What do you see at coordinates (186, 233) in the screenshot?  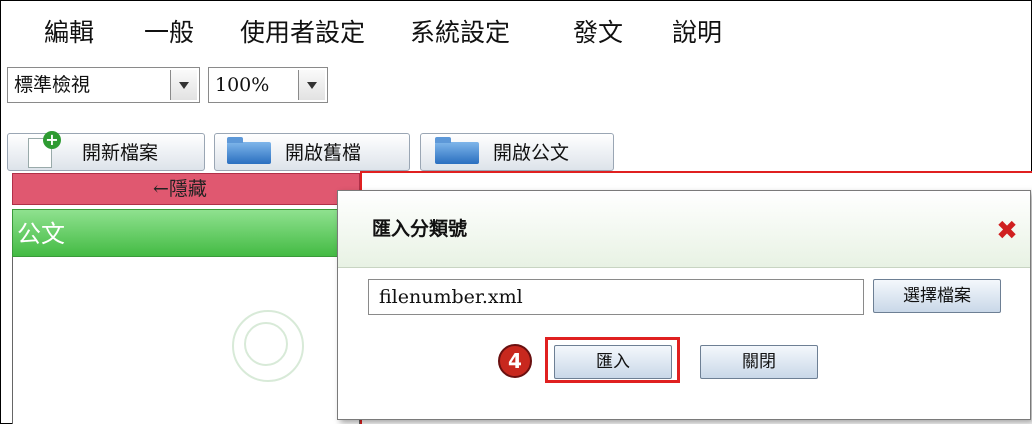 I see `document-panel-header: 公文` at bounding box center [186, 233].